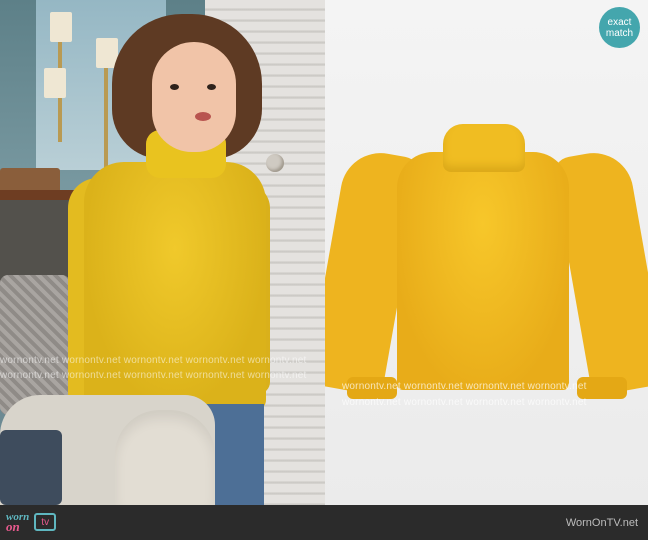 The height and width of the screenshot is (540, 648). What do you see at coordinates (619, 33) in the screenshot?
I see `badge-line-2: match` at bounding box center [619, 33].